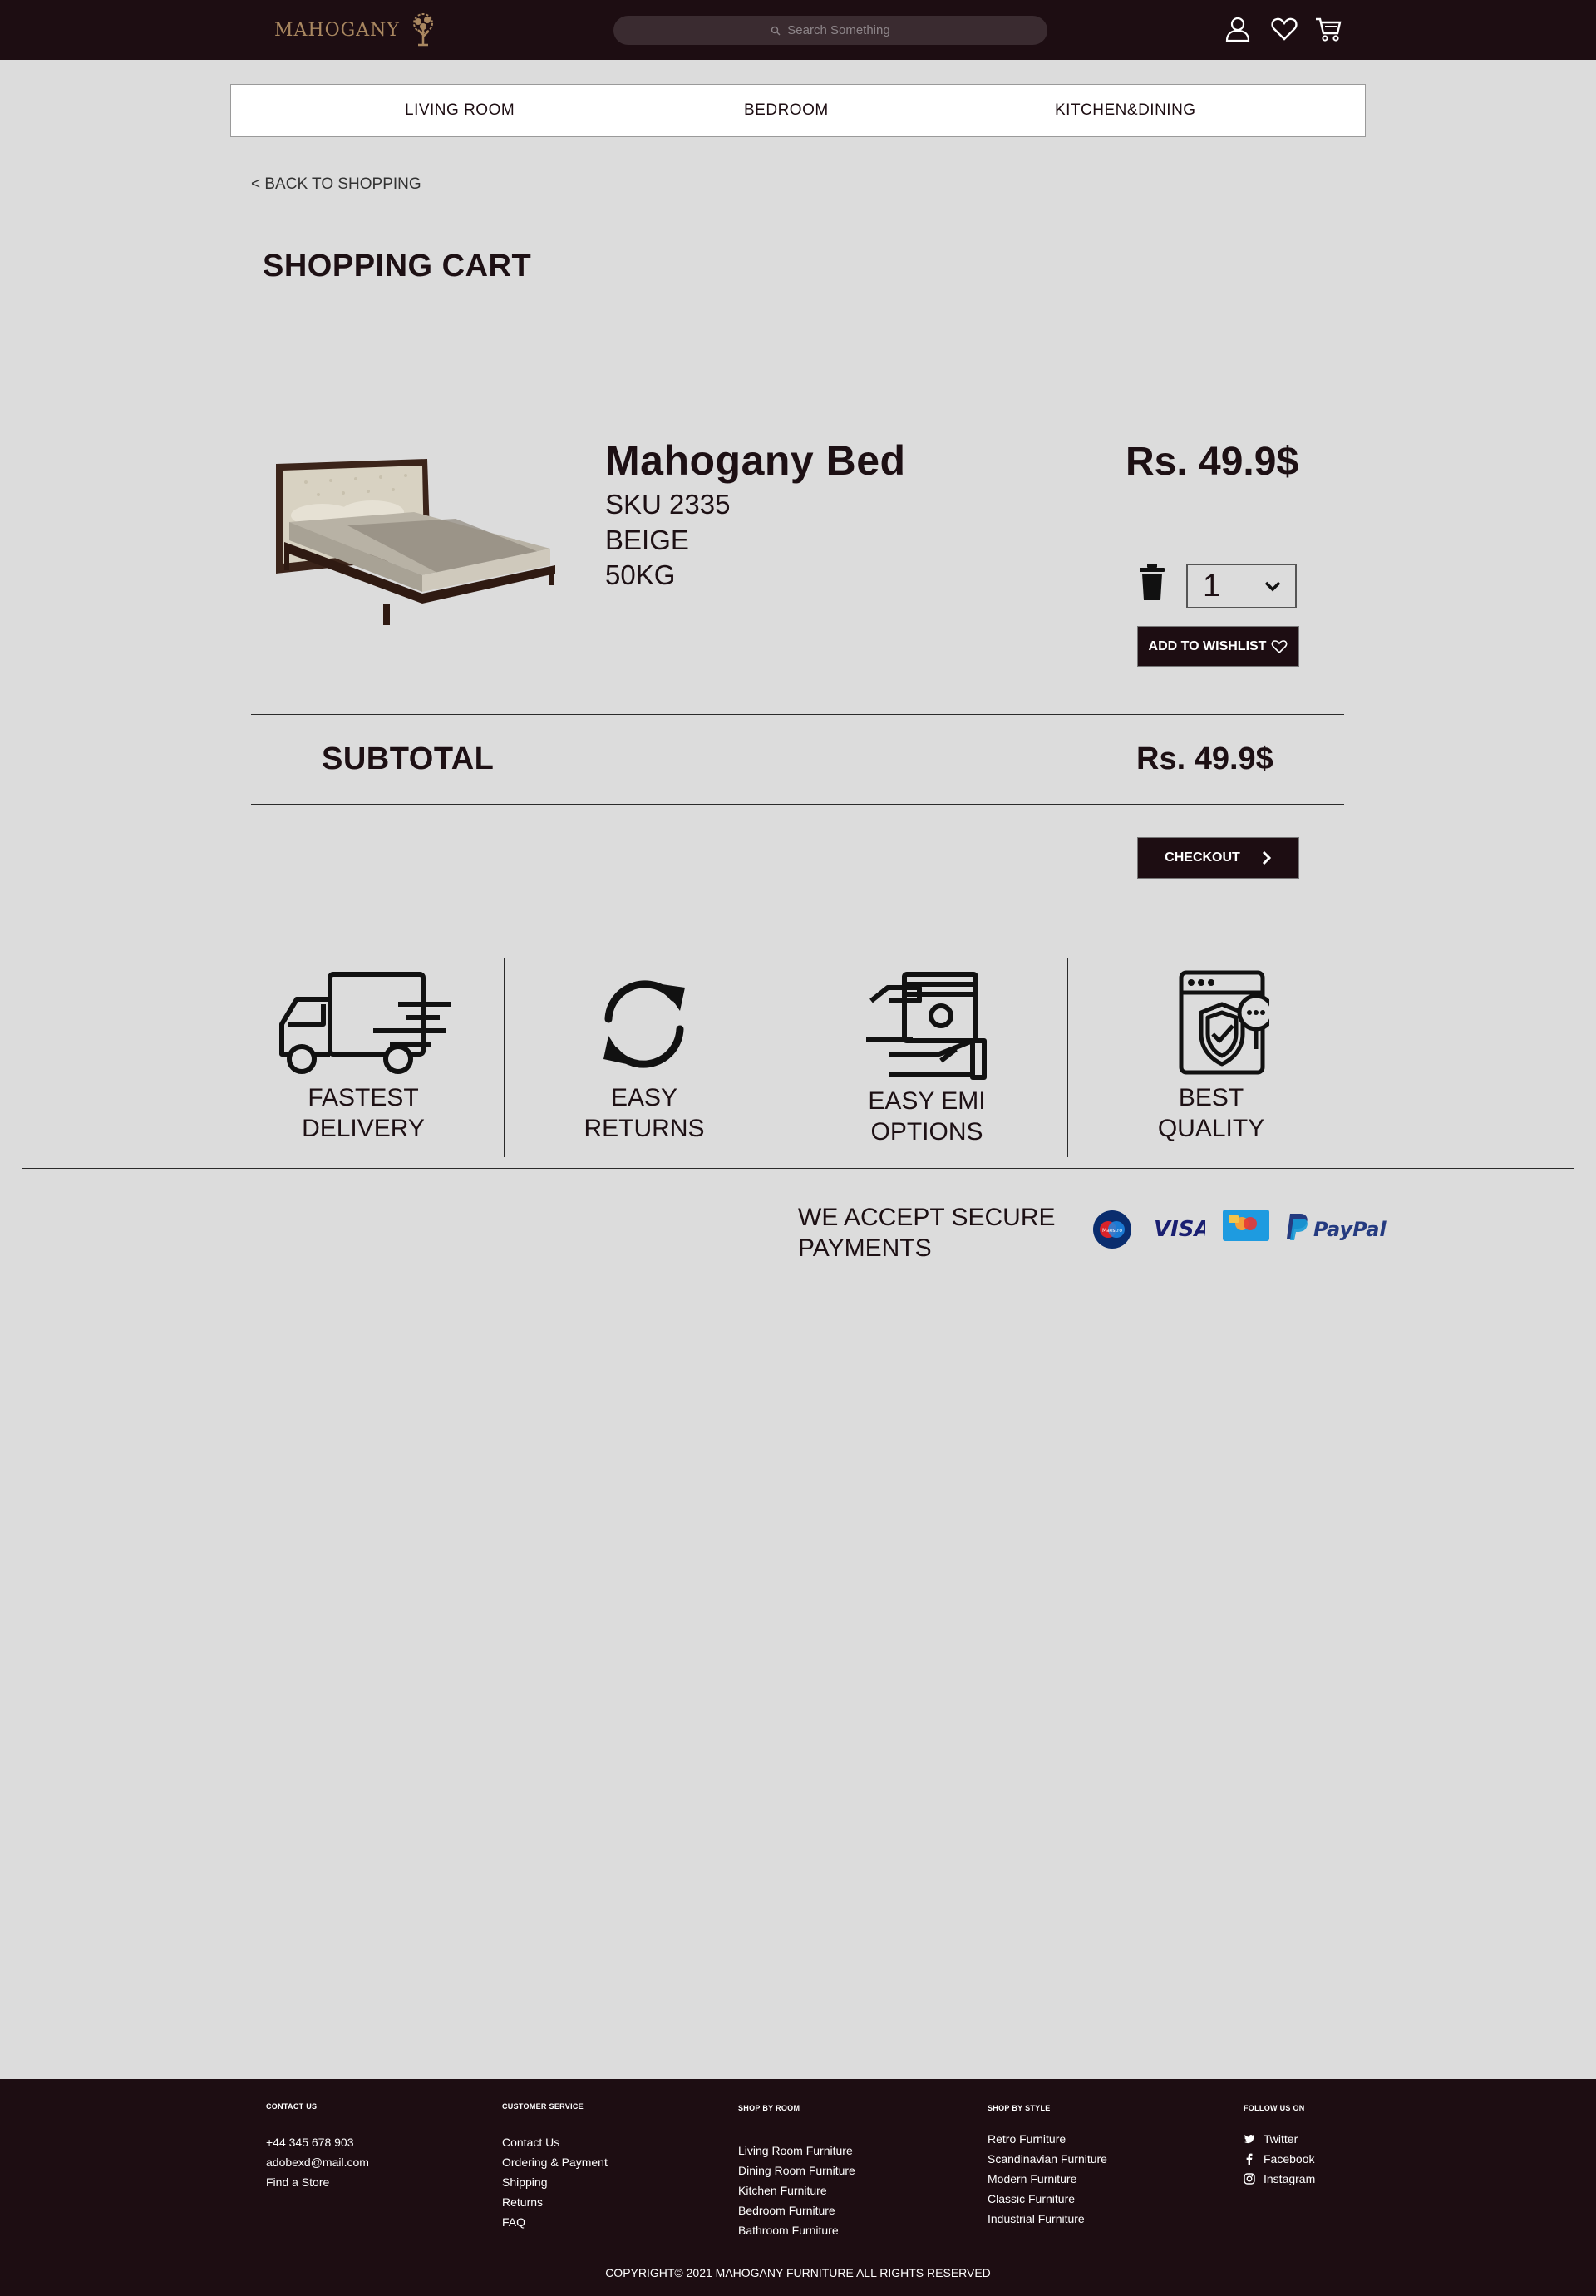 Image resolution: width=1596 pixels, height=2296 pixels. What do you see at coordinates (1212, 462) in the screenshot?
I see `product-price: Rs. 49.9$` at bounding box center [1212, 462].